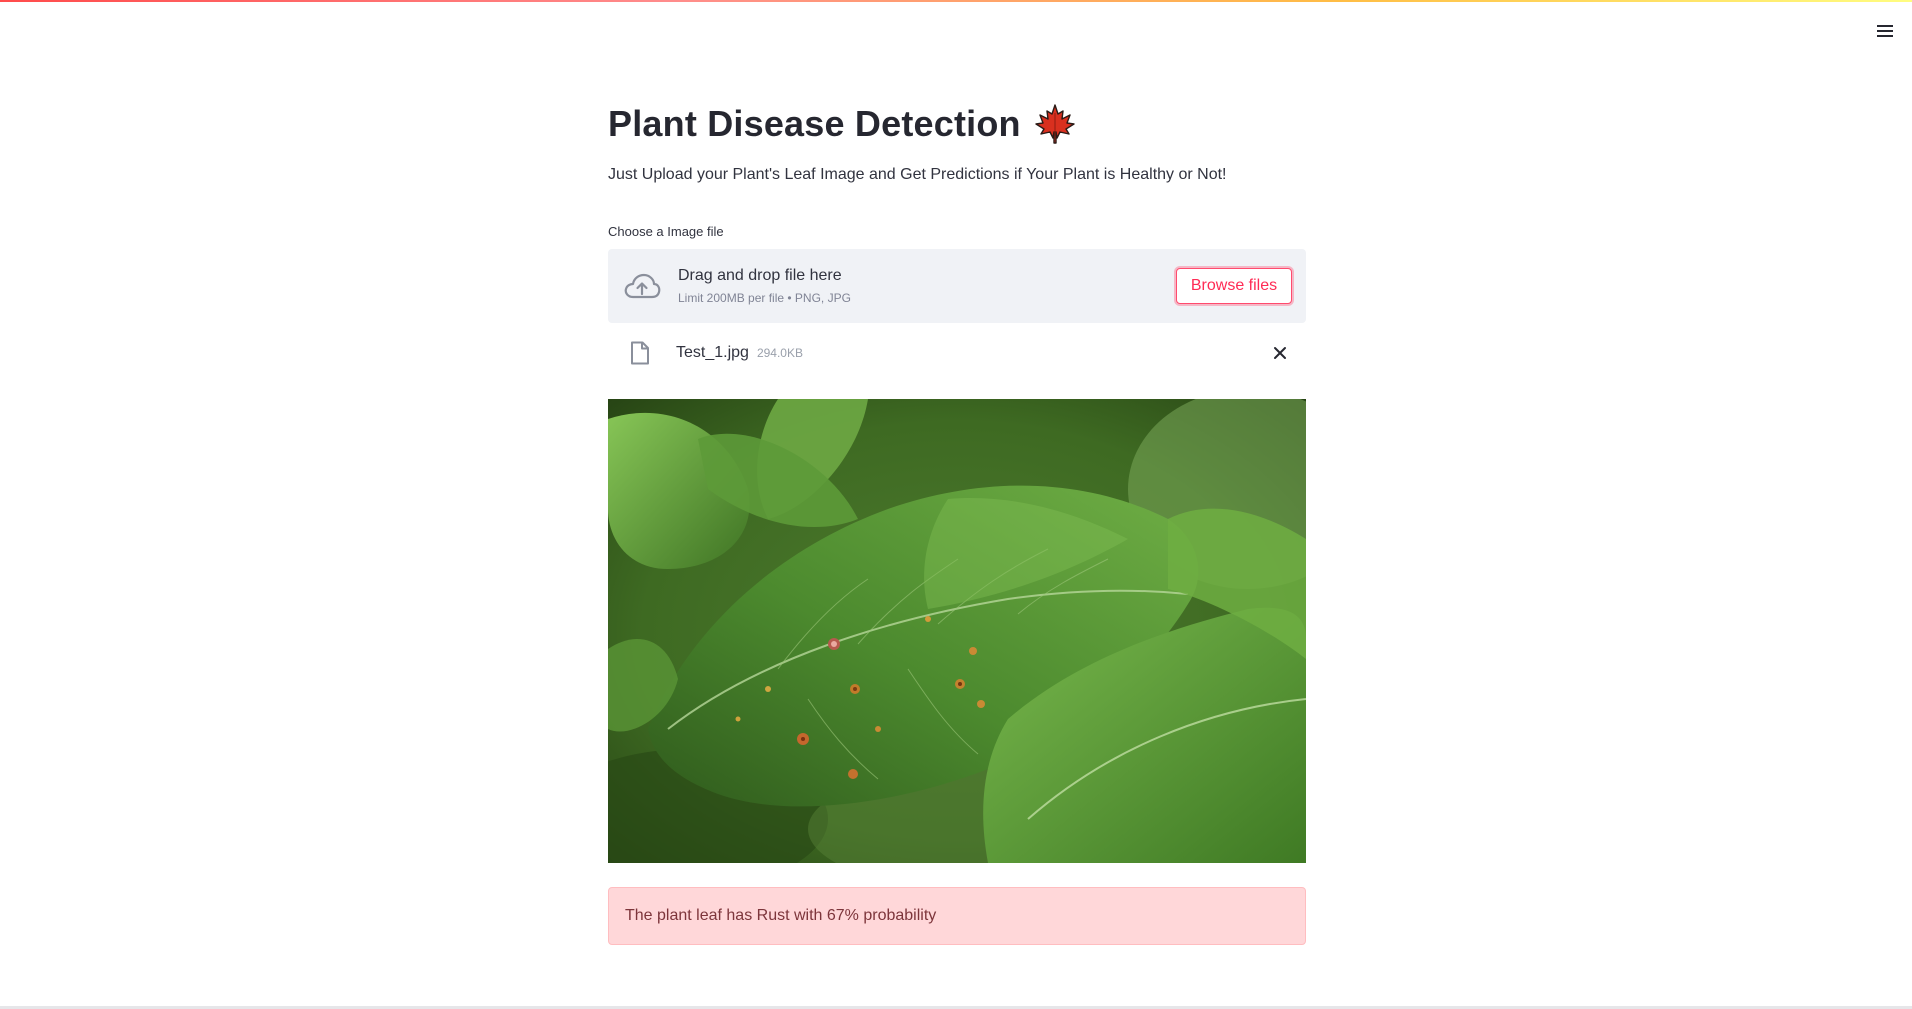 This screenshot has height=1009, width=1912. I want to click on close-icon, so click(1280, 353).